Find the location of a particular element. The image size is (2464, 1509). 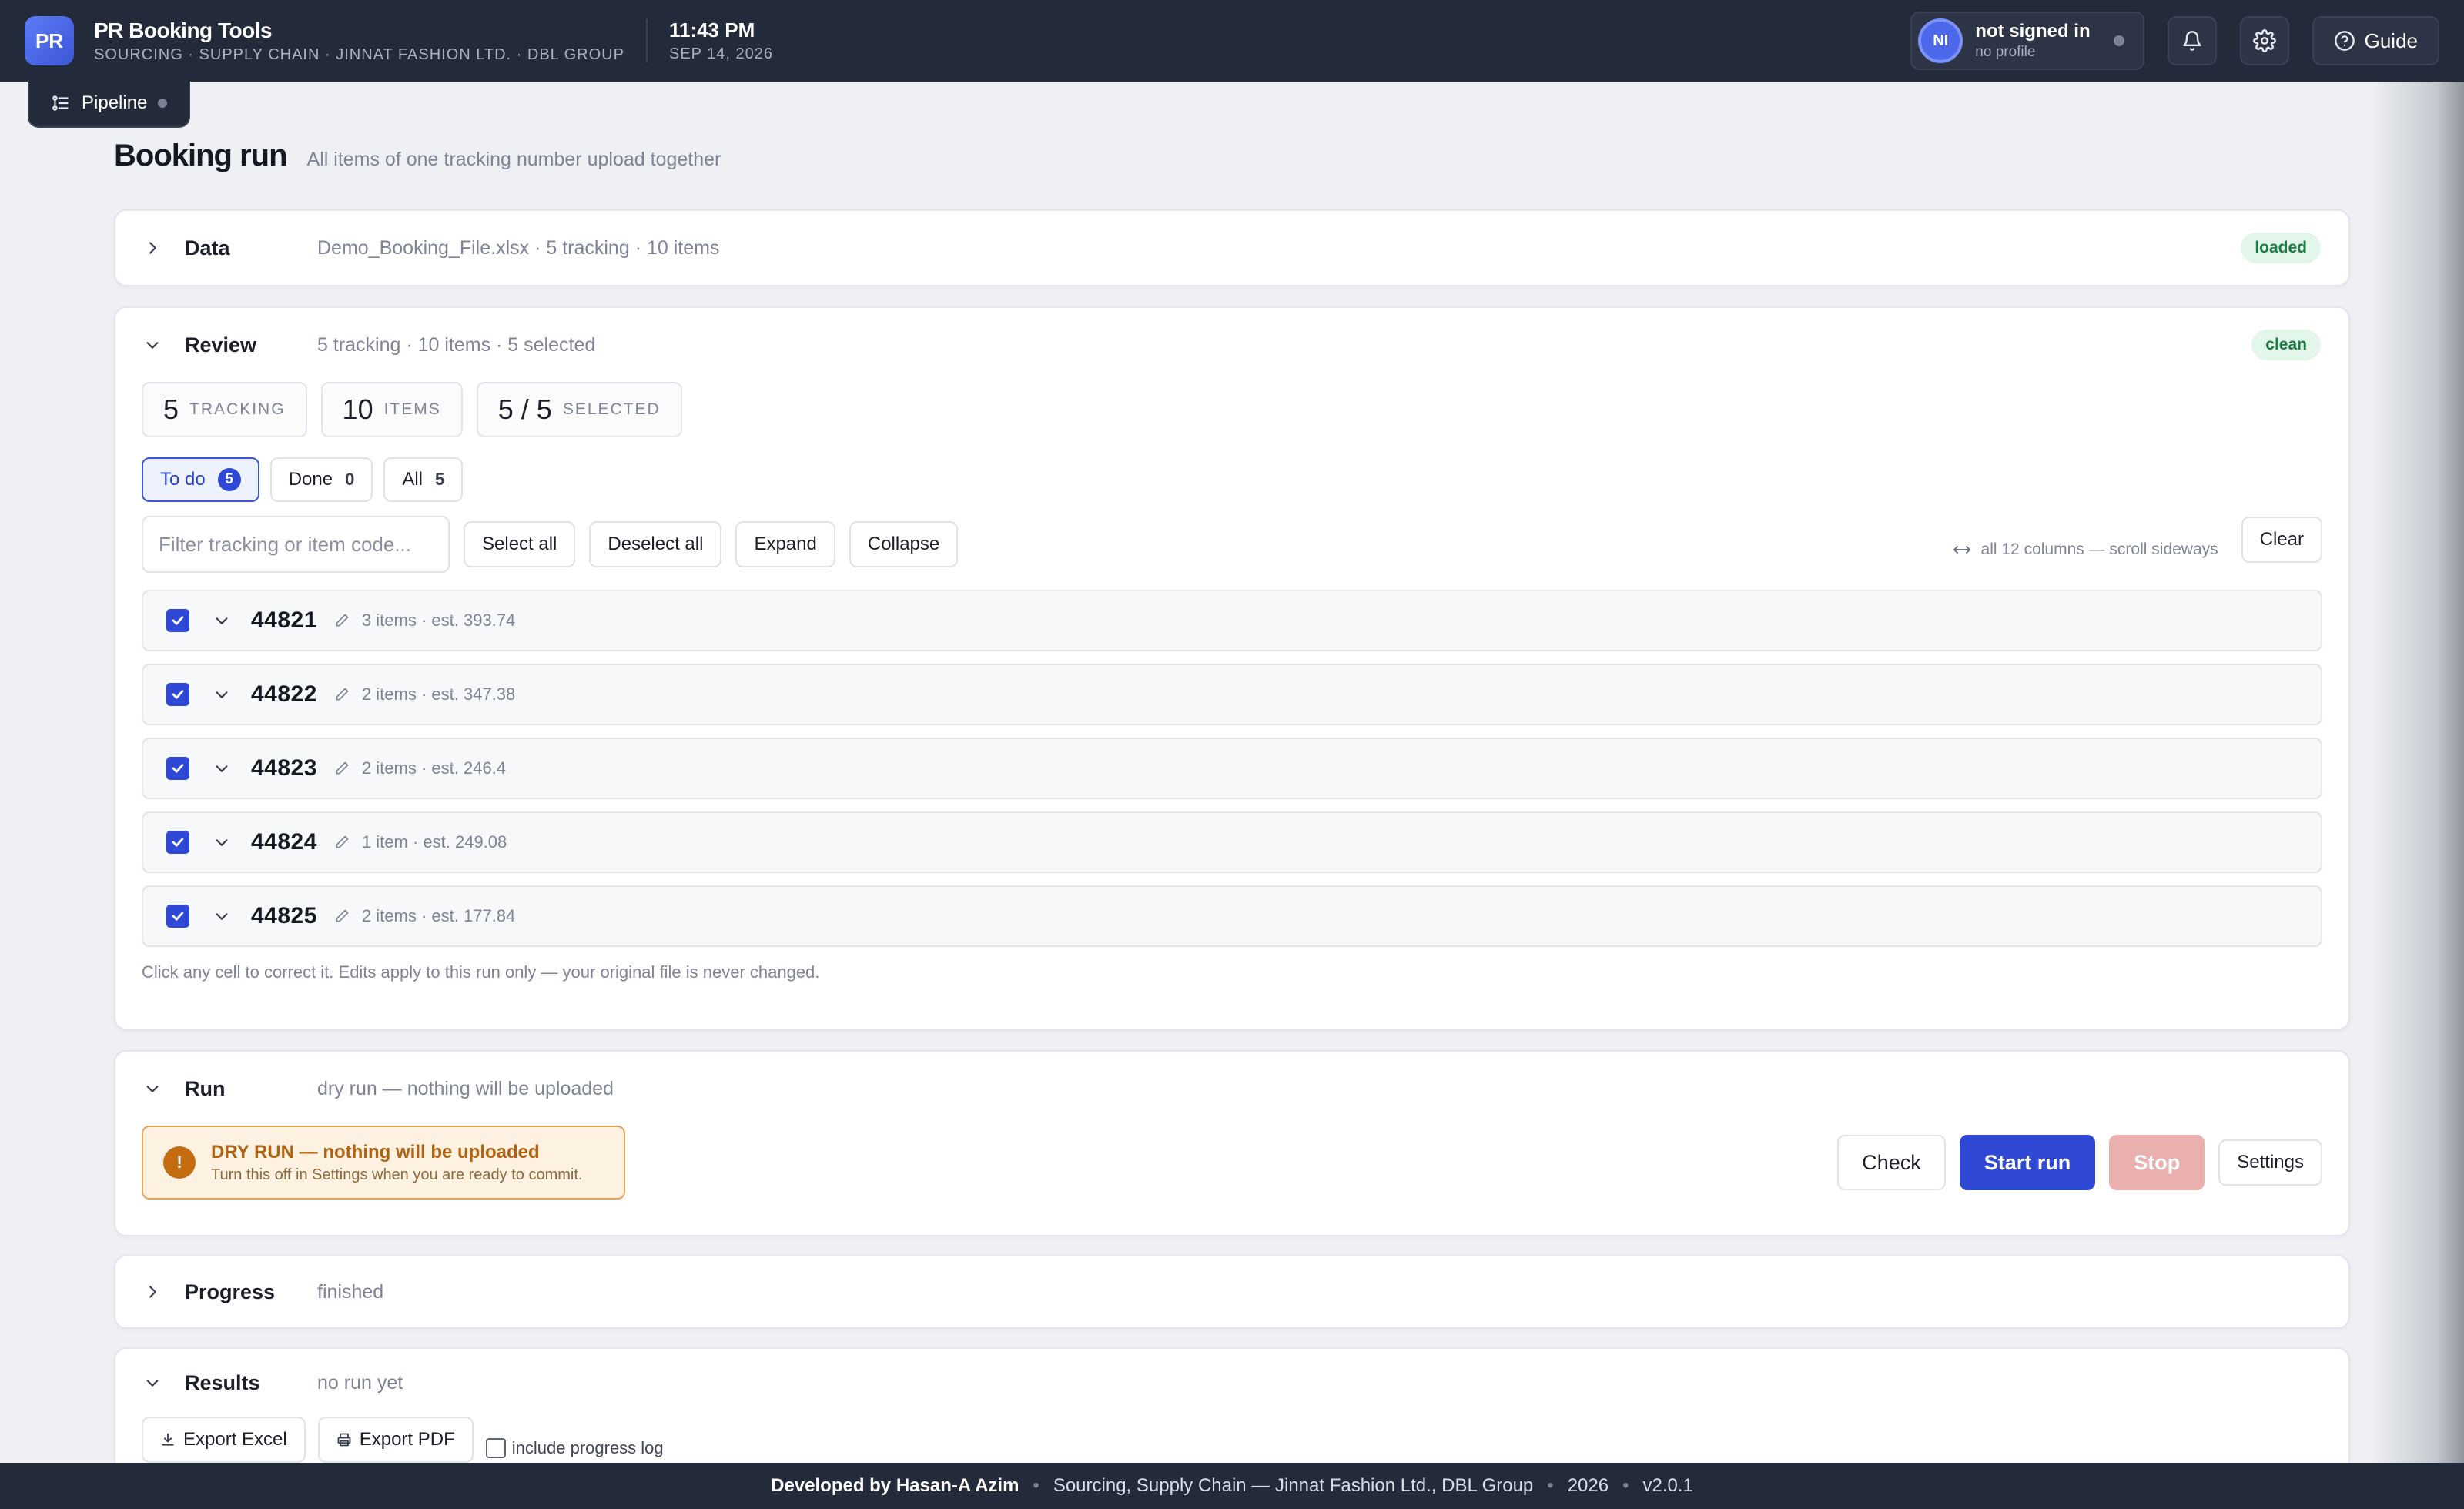

header-actions: NI not signed in no profile Guide is located at coordinates (2174, 41).